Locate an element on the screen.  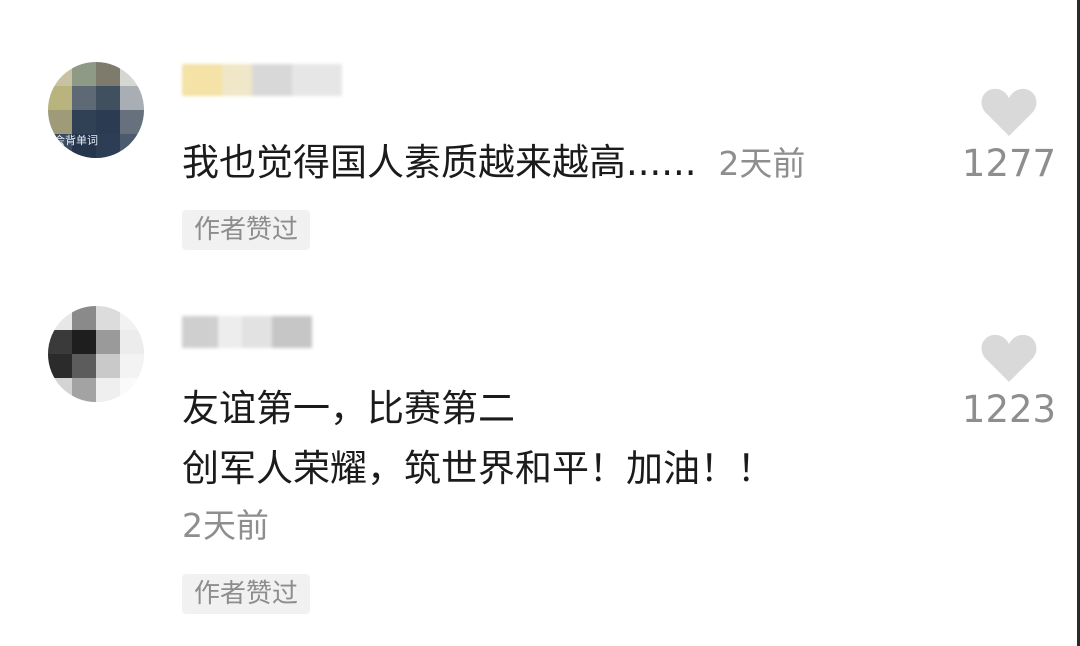
avatar: 会背单词 is located at coordinates (96, 110).